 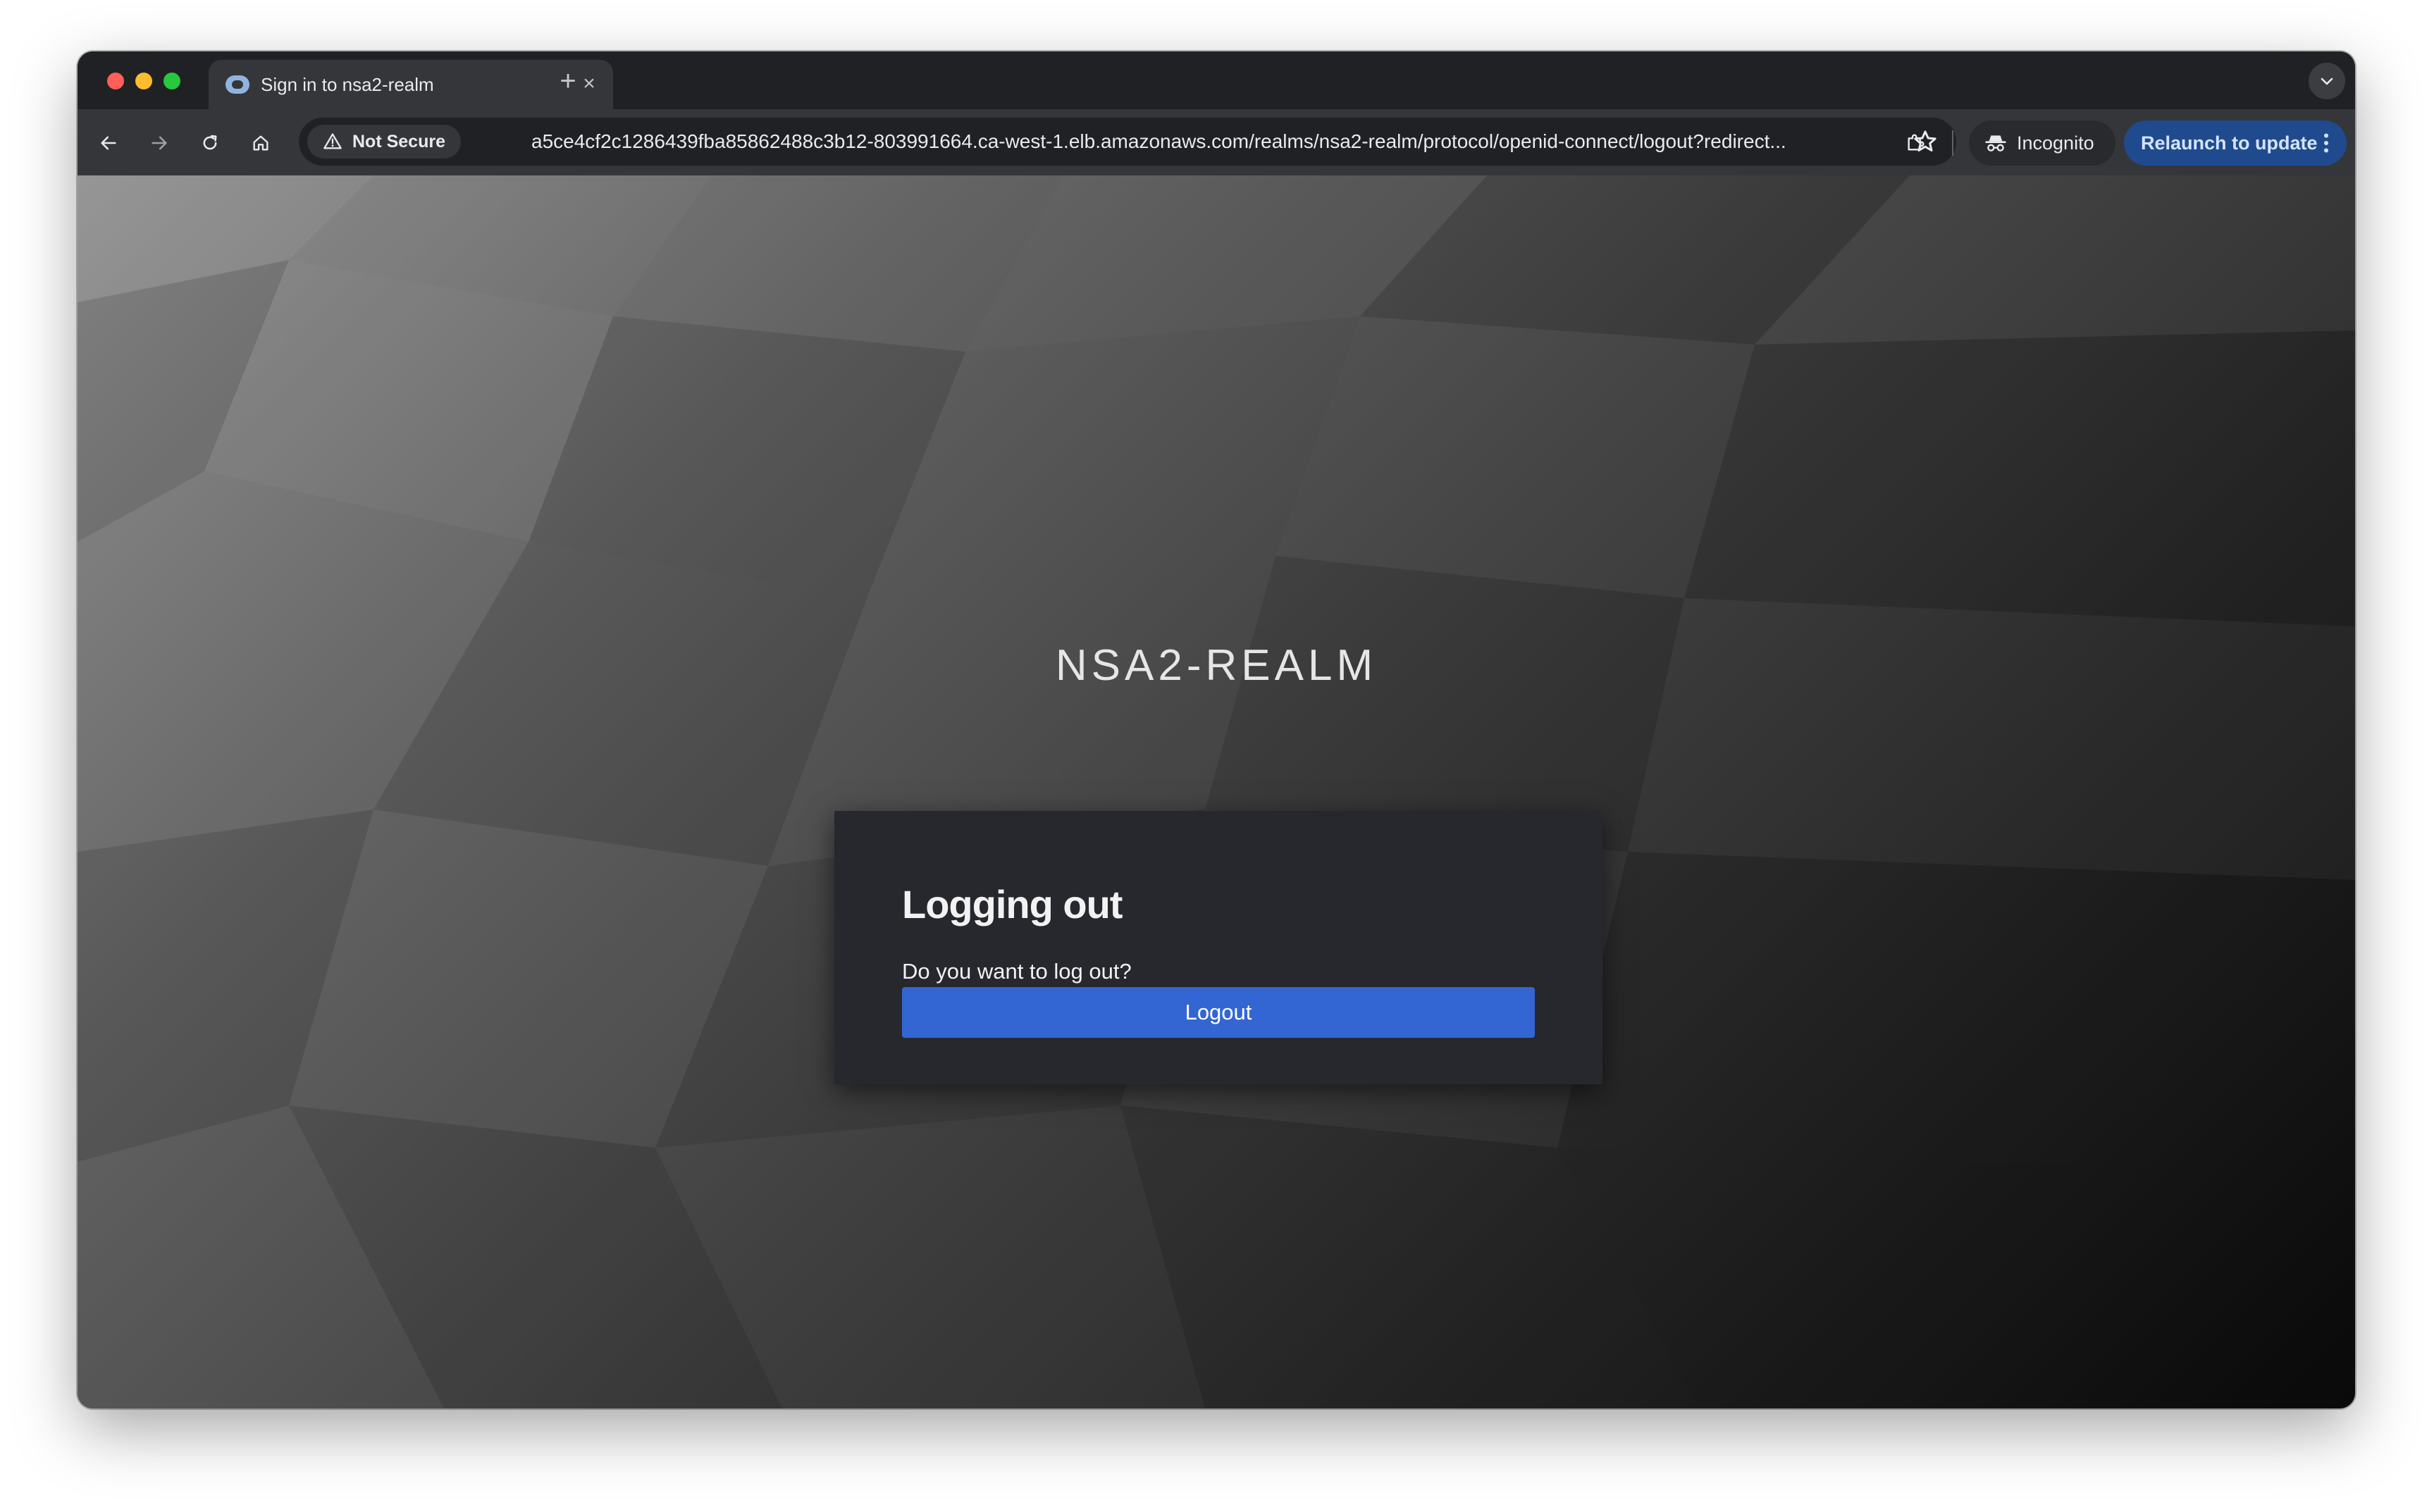 What do you see at coordinates (1218, 1012) in the screenshot?
I see `logout-button: Logout` at bounding box center [1218, 1012].